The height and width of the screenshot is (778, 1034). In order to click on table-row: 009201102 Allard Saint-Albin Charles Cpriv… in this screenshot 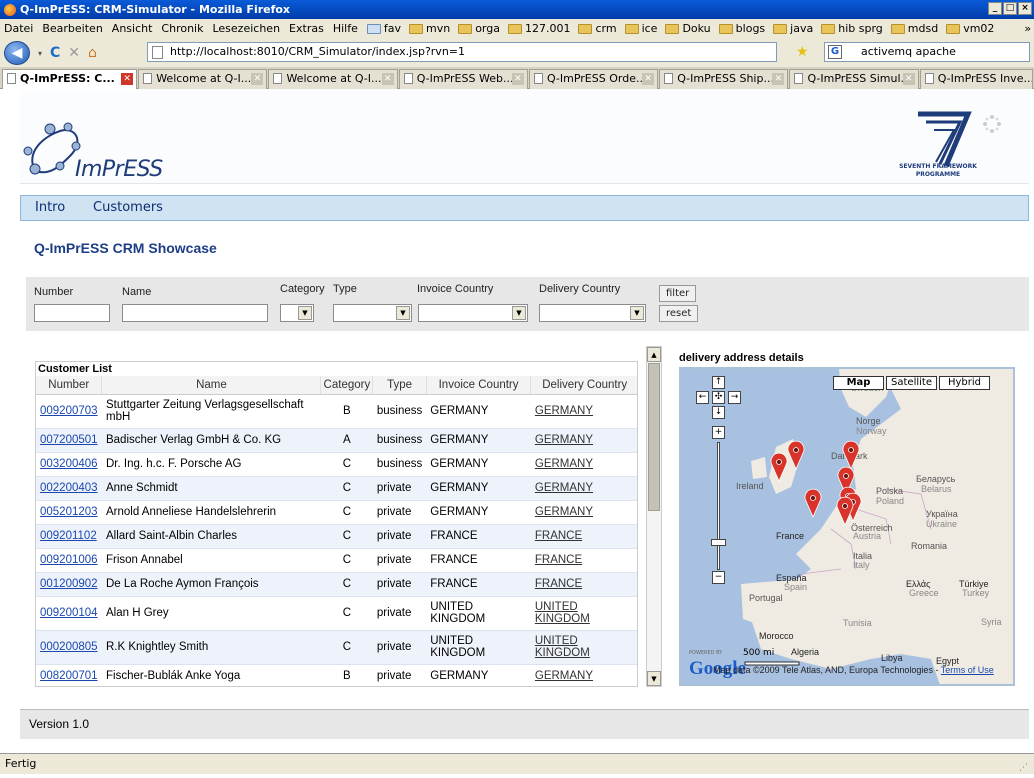, I will do `click(336, 536)`.